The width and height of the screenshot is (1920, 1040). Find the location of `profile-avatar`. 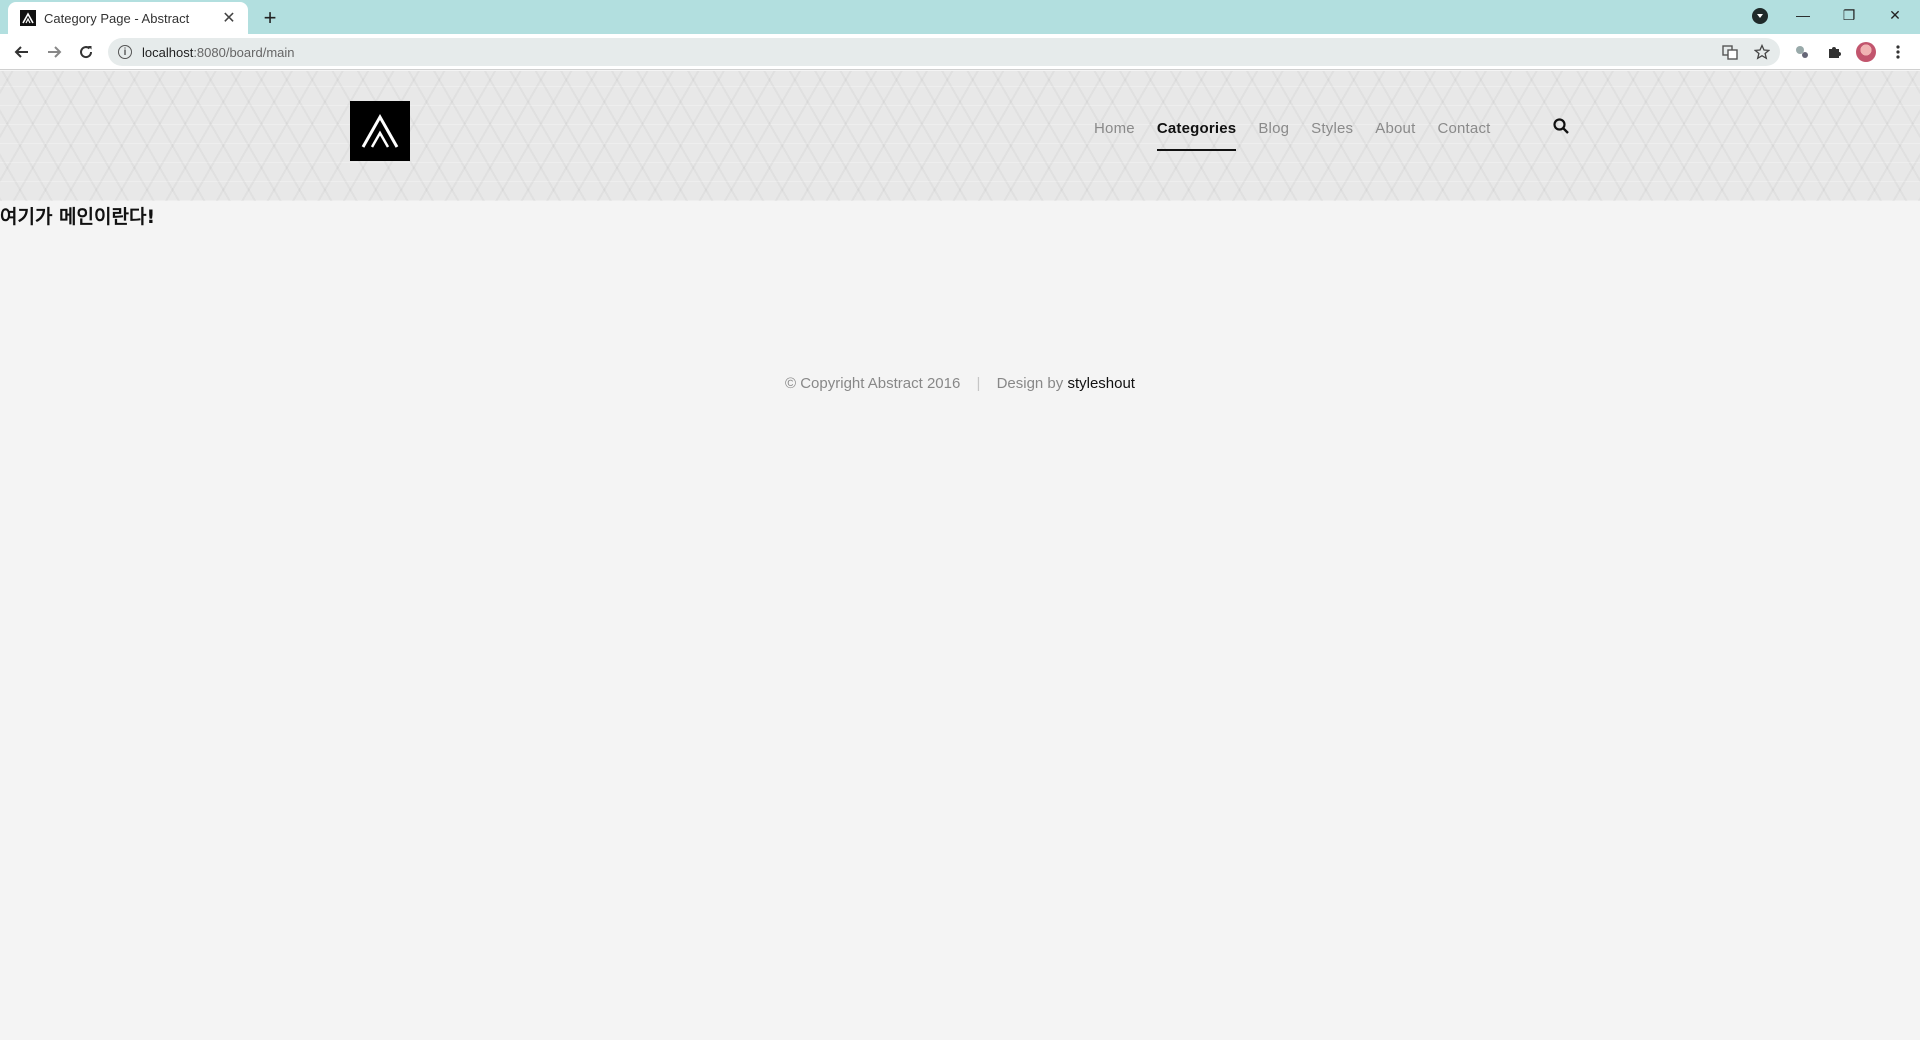

profile-avatar is located at coordinates (1866, 52).